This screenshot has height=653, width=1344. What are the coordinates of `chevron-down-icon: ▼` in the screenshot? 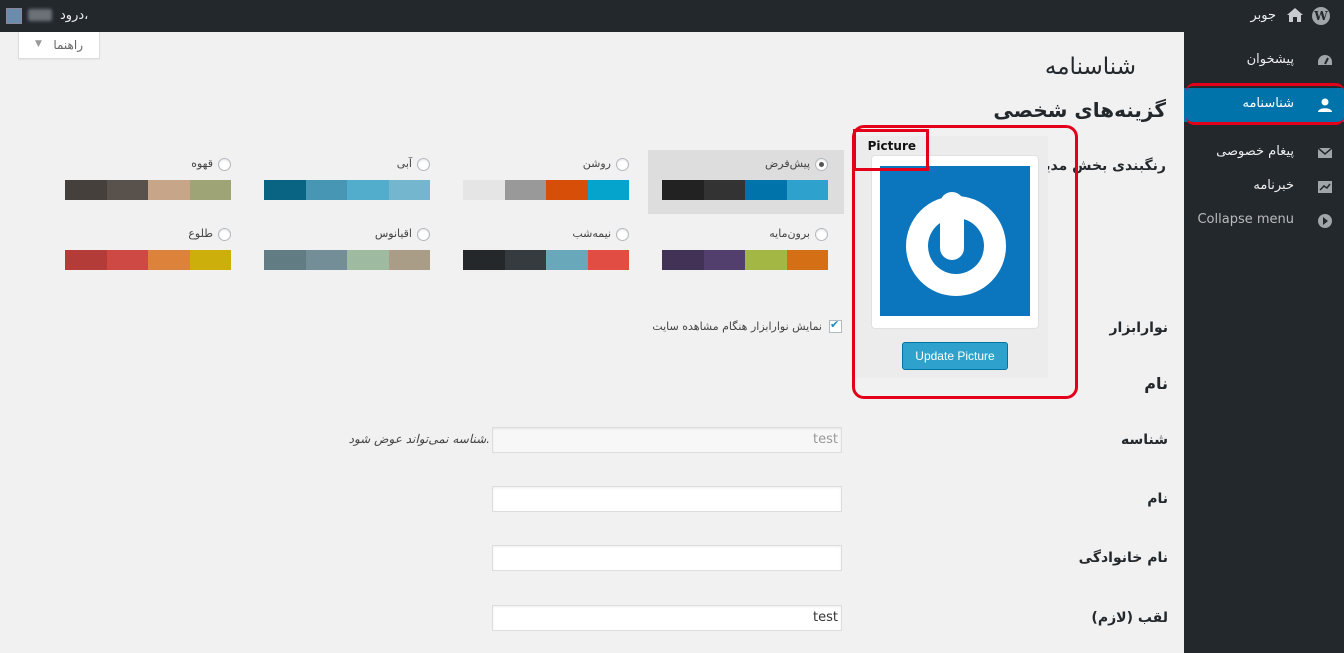 It's located at (38, 44).